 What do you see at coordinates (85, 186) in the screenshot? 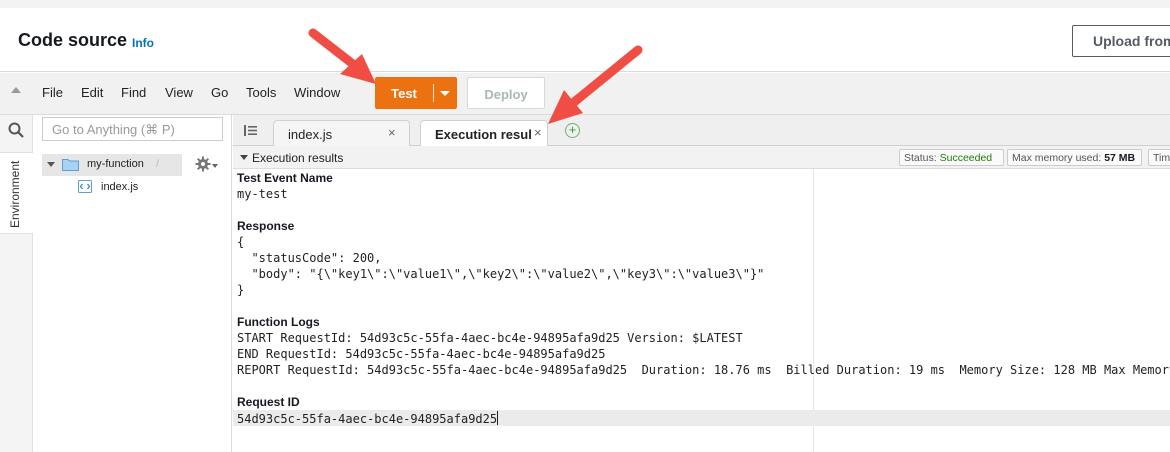
I see `js-file-icon` at bounding box center [85, 186].